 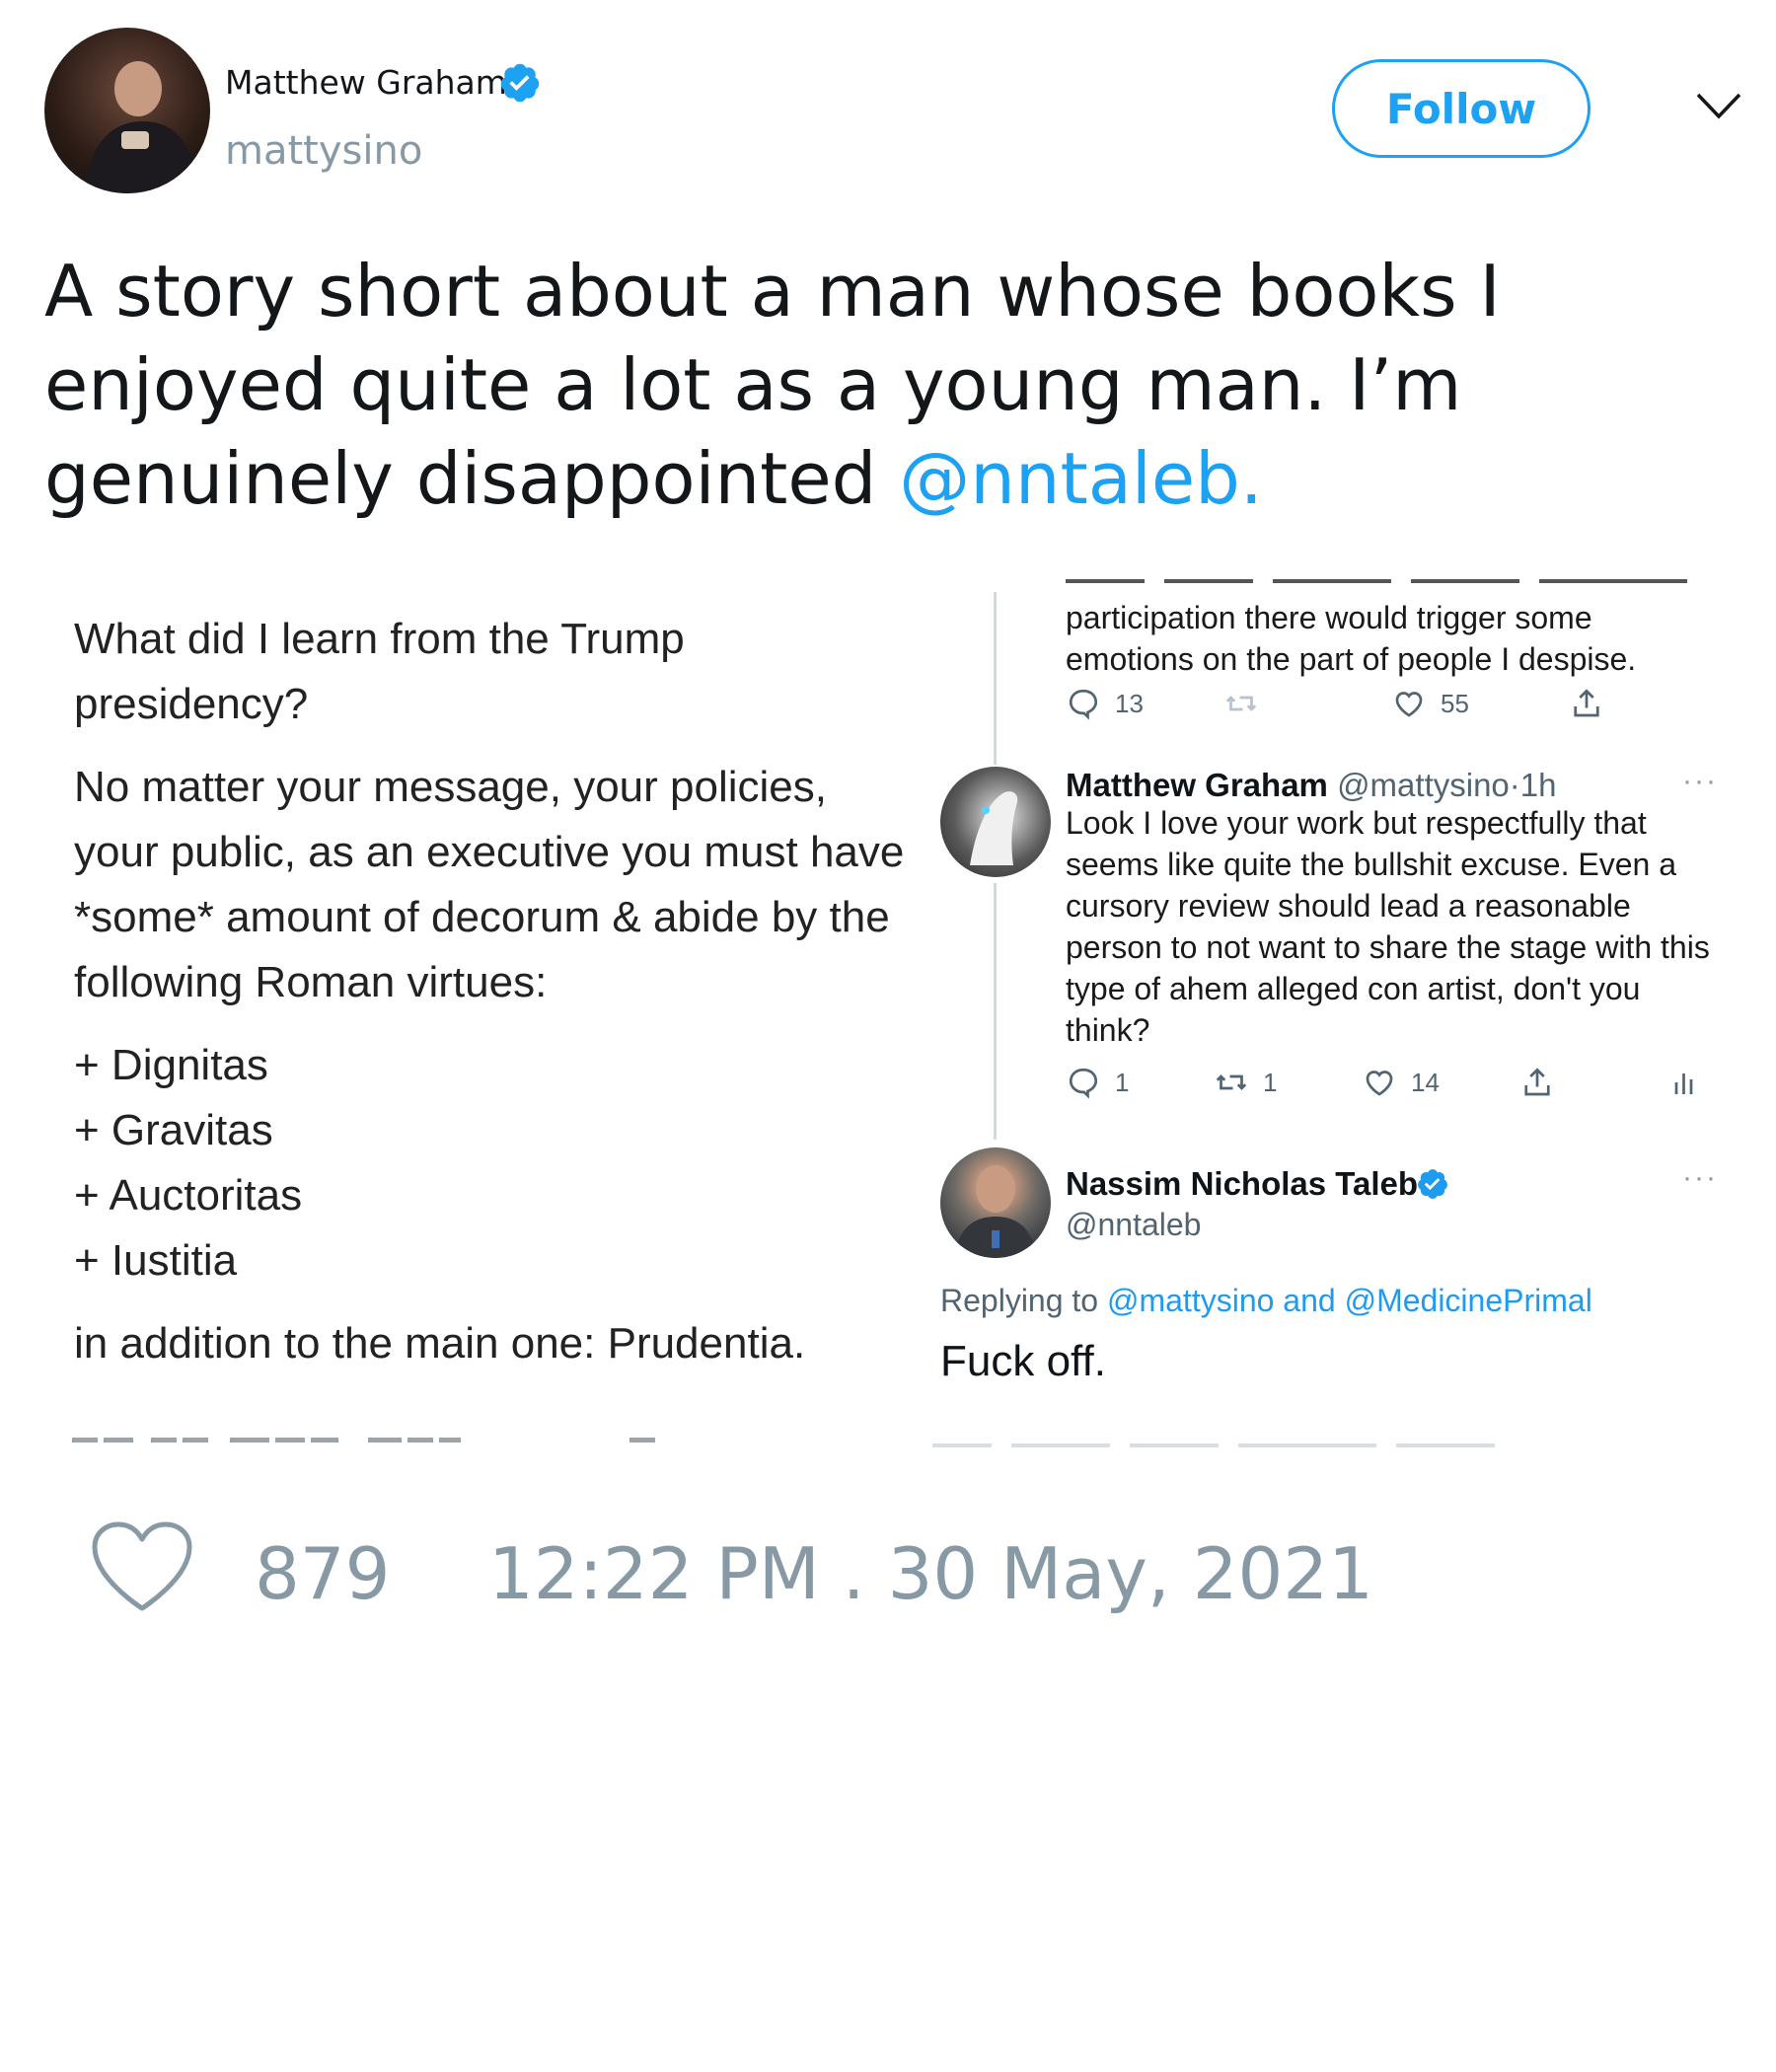 I want to click on replying-and: and, so click(x=1310, y=1300).